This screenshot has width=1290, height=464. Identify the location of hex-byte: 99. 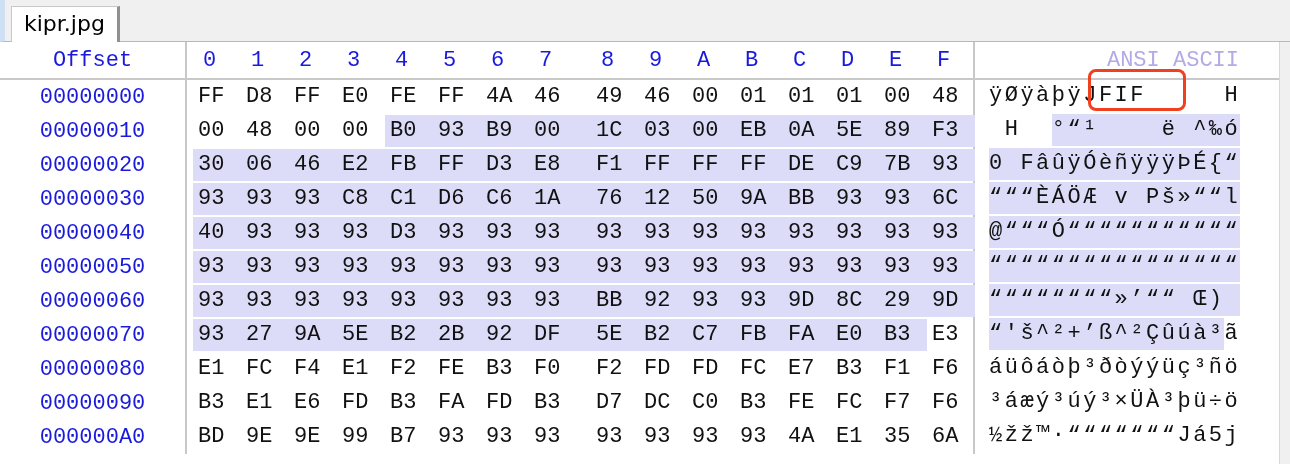
(361, 437).